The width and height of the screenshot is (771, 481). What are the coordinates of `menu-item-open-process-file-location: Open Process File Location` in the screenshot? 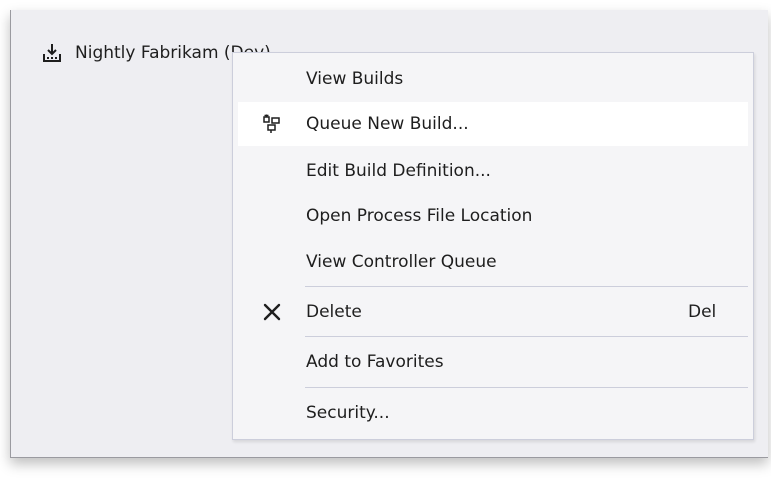 It's located at (493, 216).